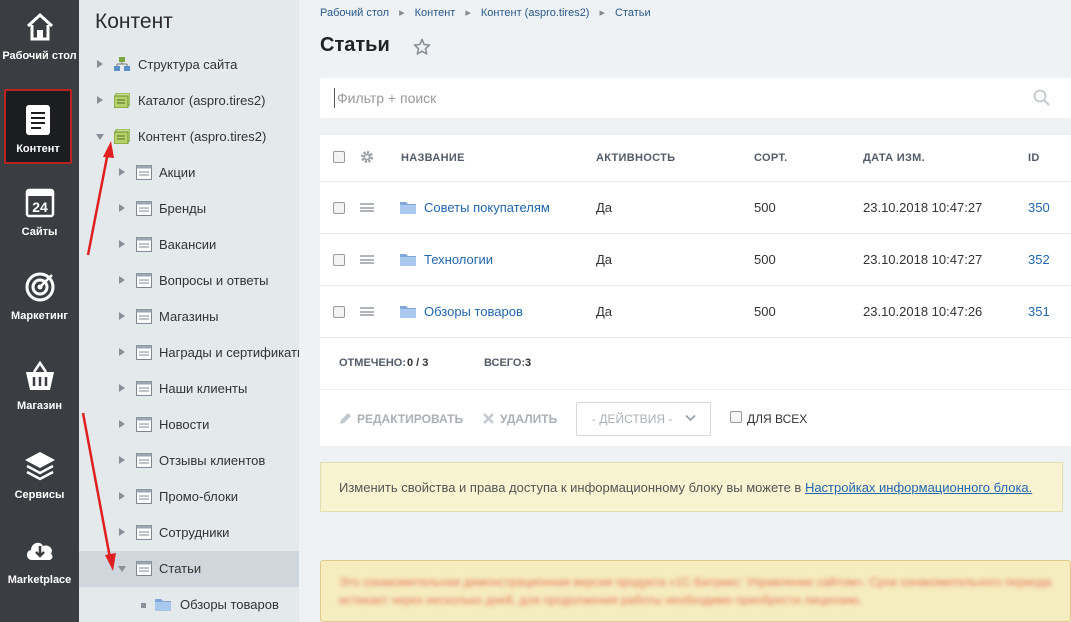 This screenshot has height=622, width=1071. Describe the element at coordinates (189, 281) in the screenshot. I see `tree-item-faq: Вопросы и ответы` at that location.